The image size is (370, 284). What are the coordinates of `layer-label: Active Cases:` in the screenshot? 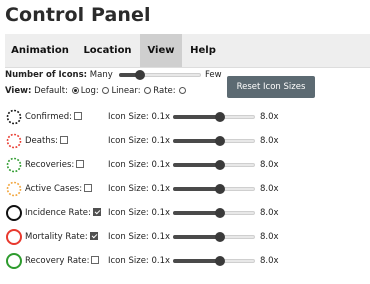 It's located at (54, 189).